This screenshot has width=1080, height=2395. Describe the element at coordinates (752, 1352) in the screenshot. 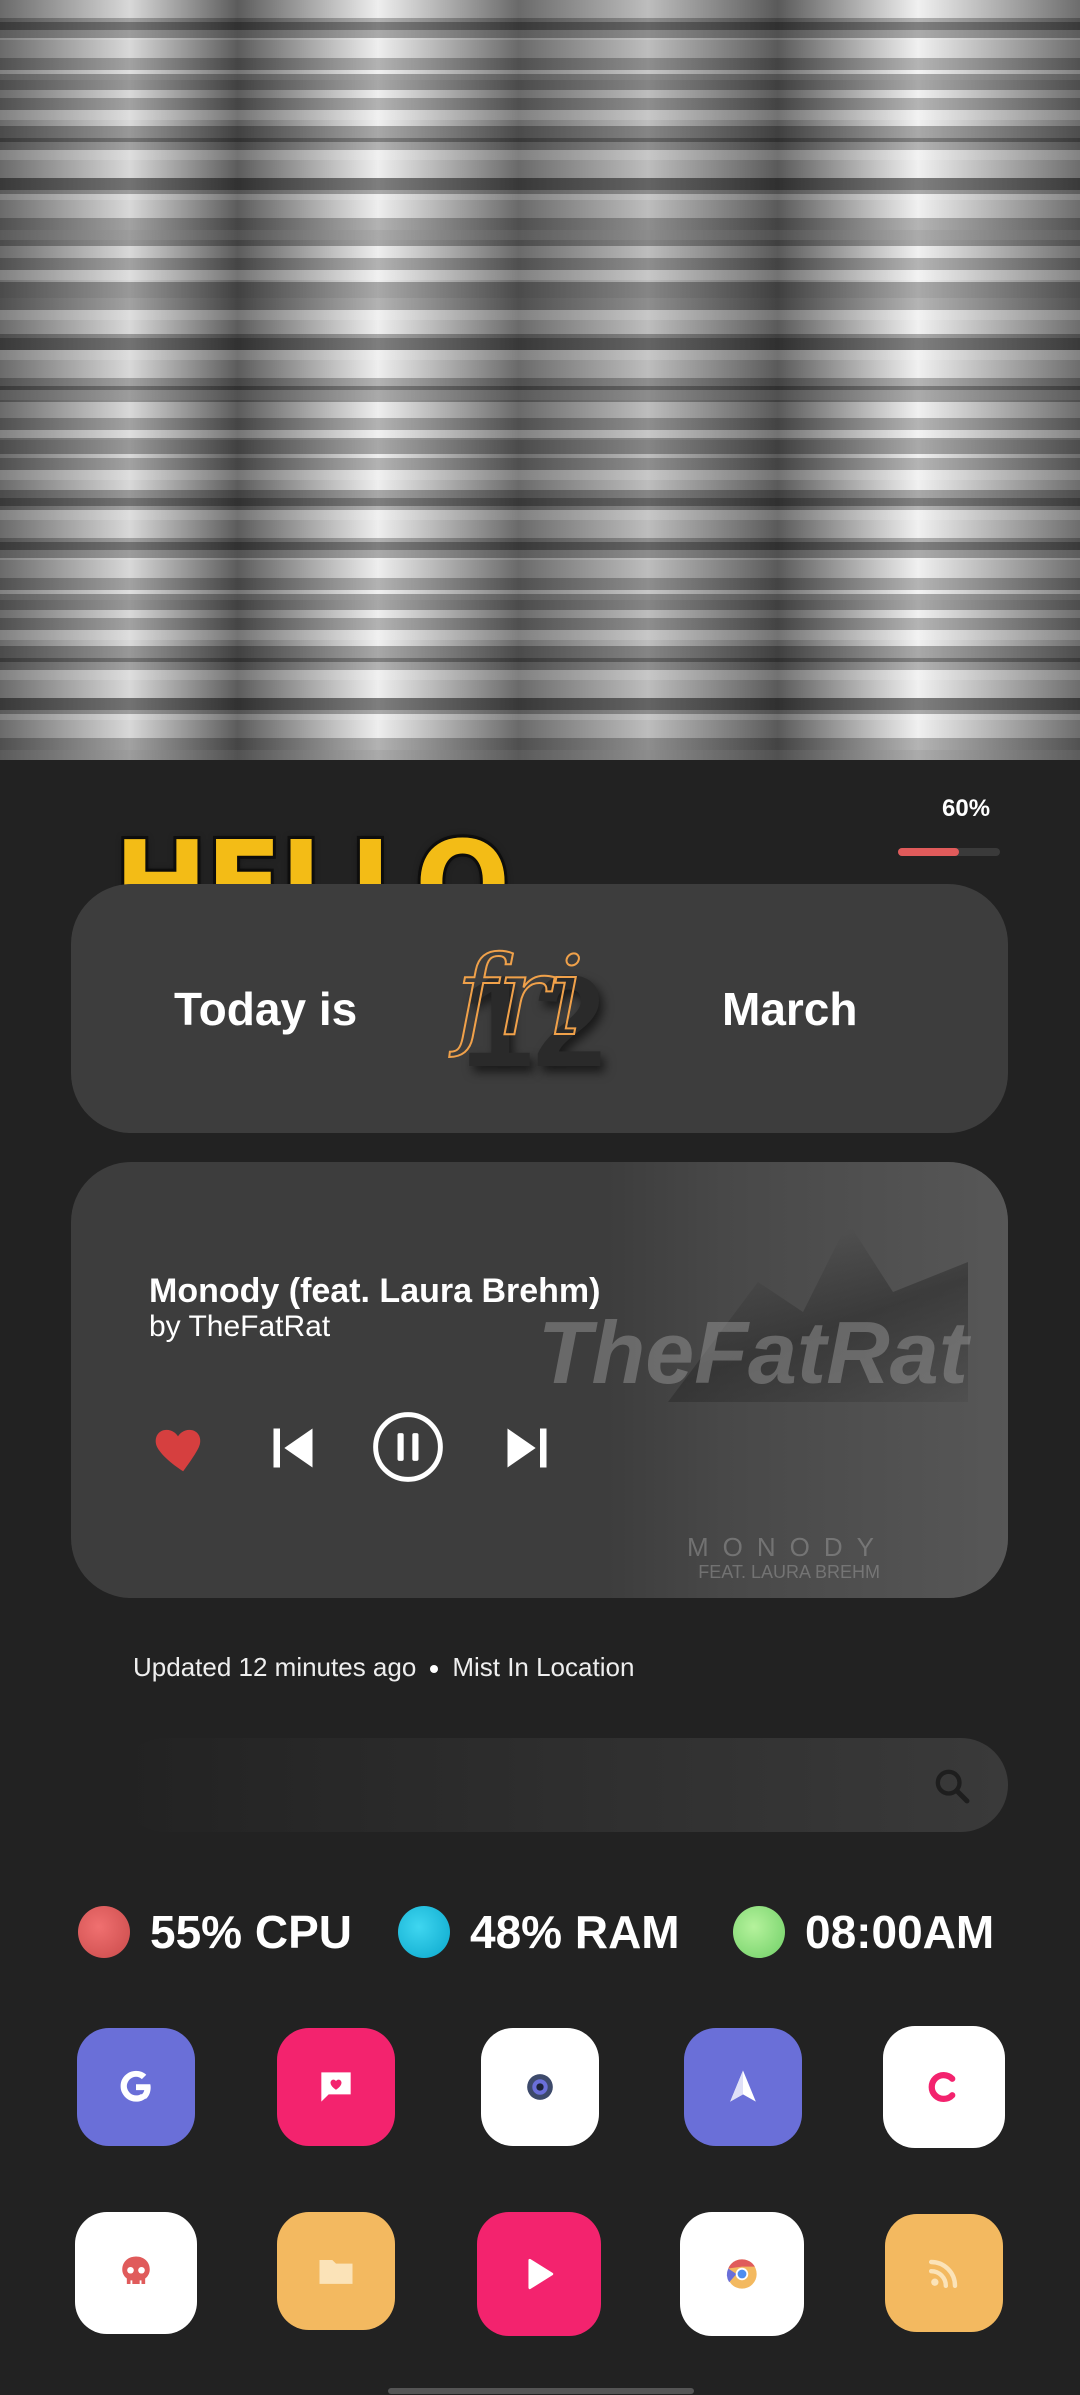

I see `album-brand: TheFatRat` at that location.